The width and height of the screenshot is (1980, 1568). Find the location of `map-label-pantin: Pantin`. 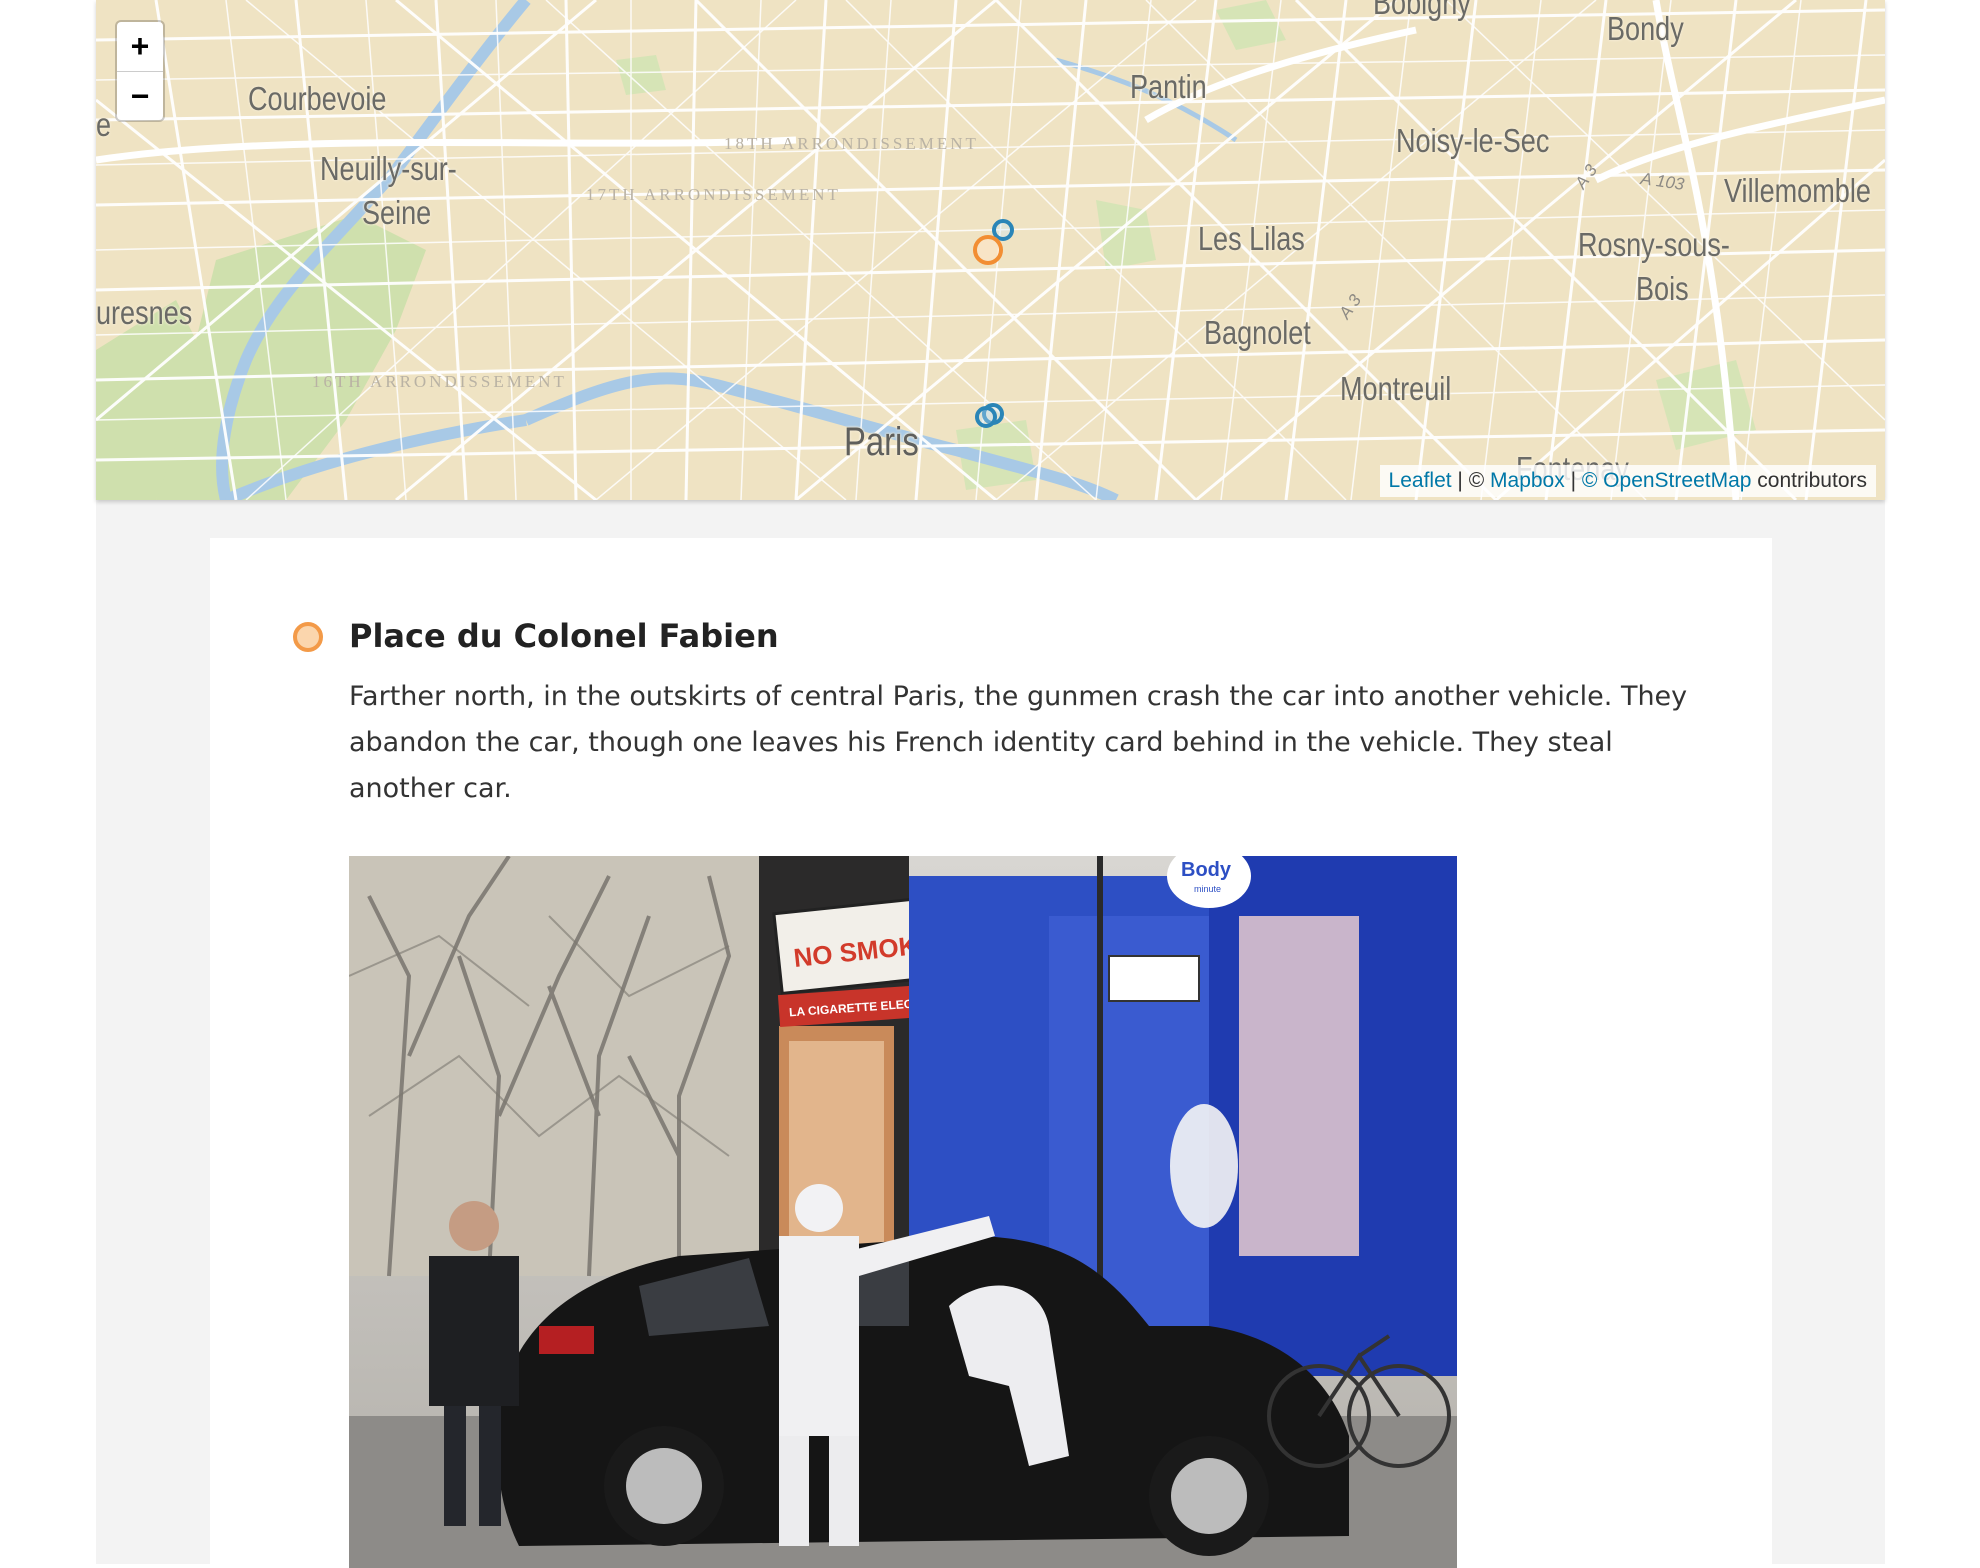

map-label-pantin: Pantin is located at coordinates (1168, 86).